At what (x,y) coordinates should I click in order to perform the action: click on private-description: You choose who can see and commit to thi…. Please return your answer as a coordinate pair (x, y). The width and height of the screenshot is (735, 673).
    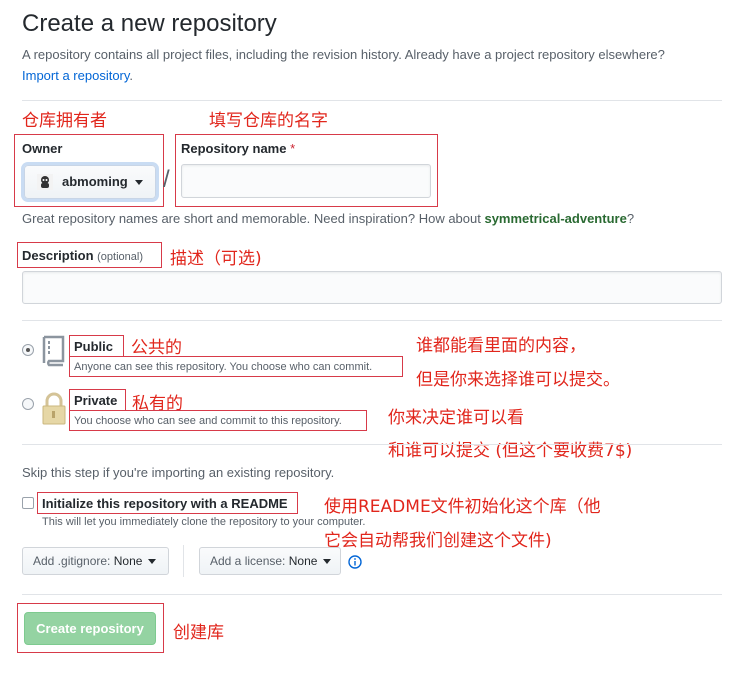
    Looking at the image, I should click on (208, 421).